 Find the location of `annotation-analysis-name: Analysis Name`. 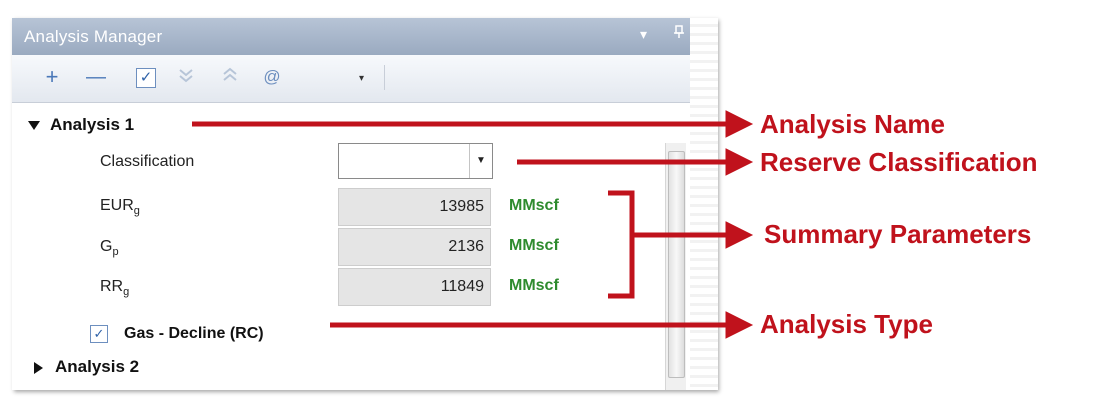

annotation-analysis-name: Analysis Name is located at coordinates (852, 124).